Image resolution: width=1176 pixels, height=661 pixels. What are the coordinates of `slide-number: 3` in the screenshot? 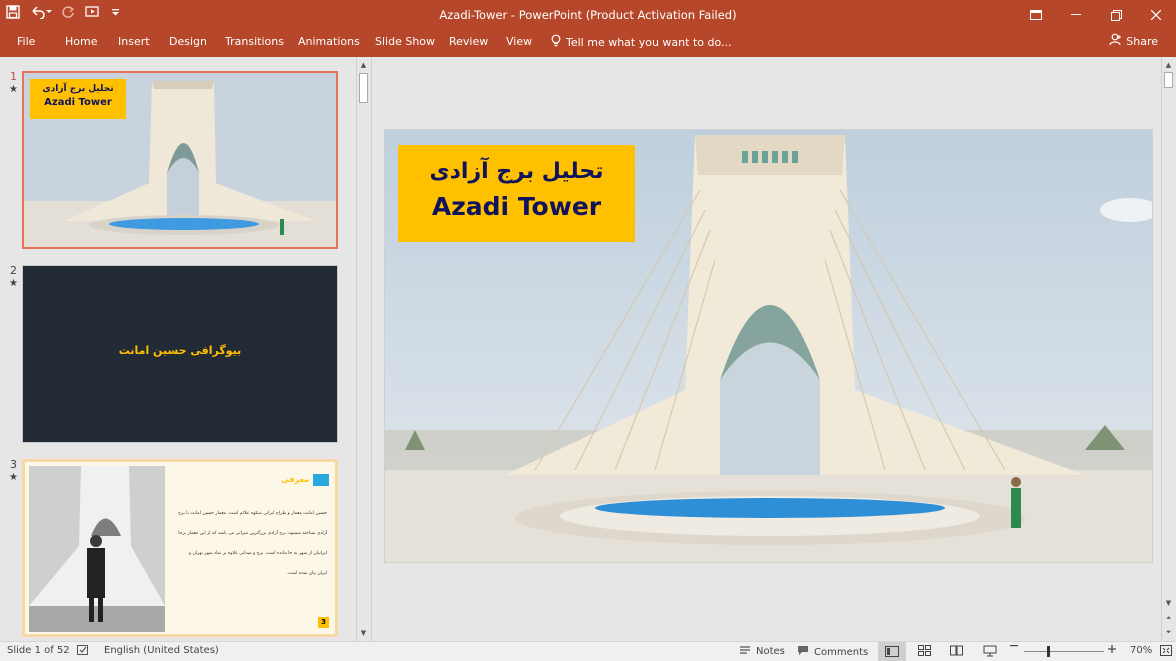 It's located at (13, 464).